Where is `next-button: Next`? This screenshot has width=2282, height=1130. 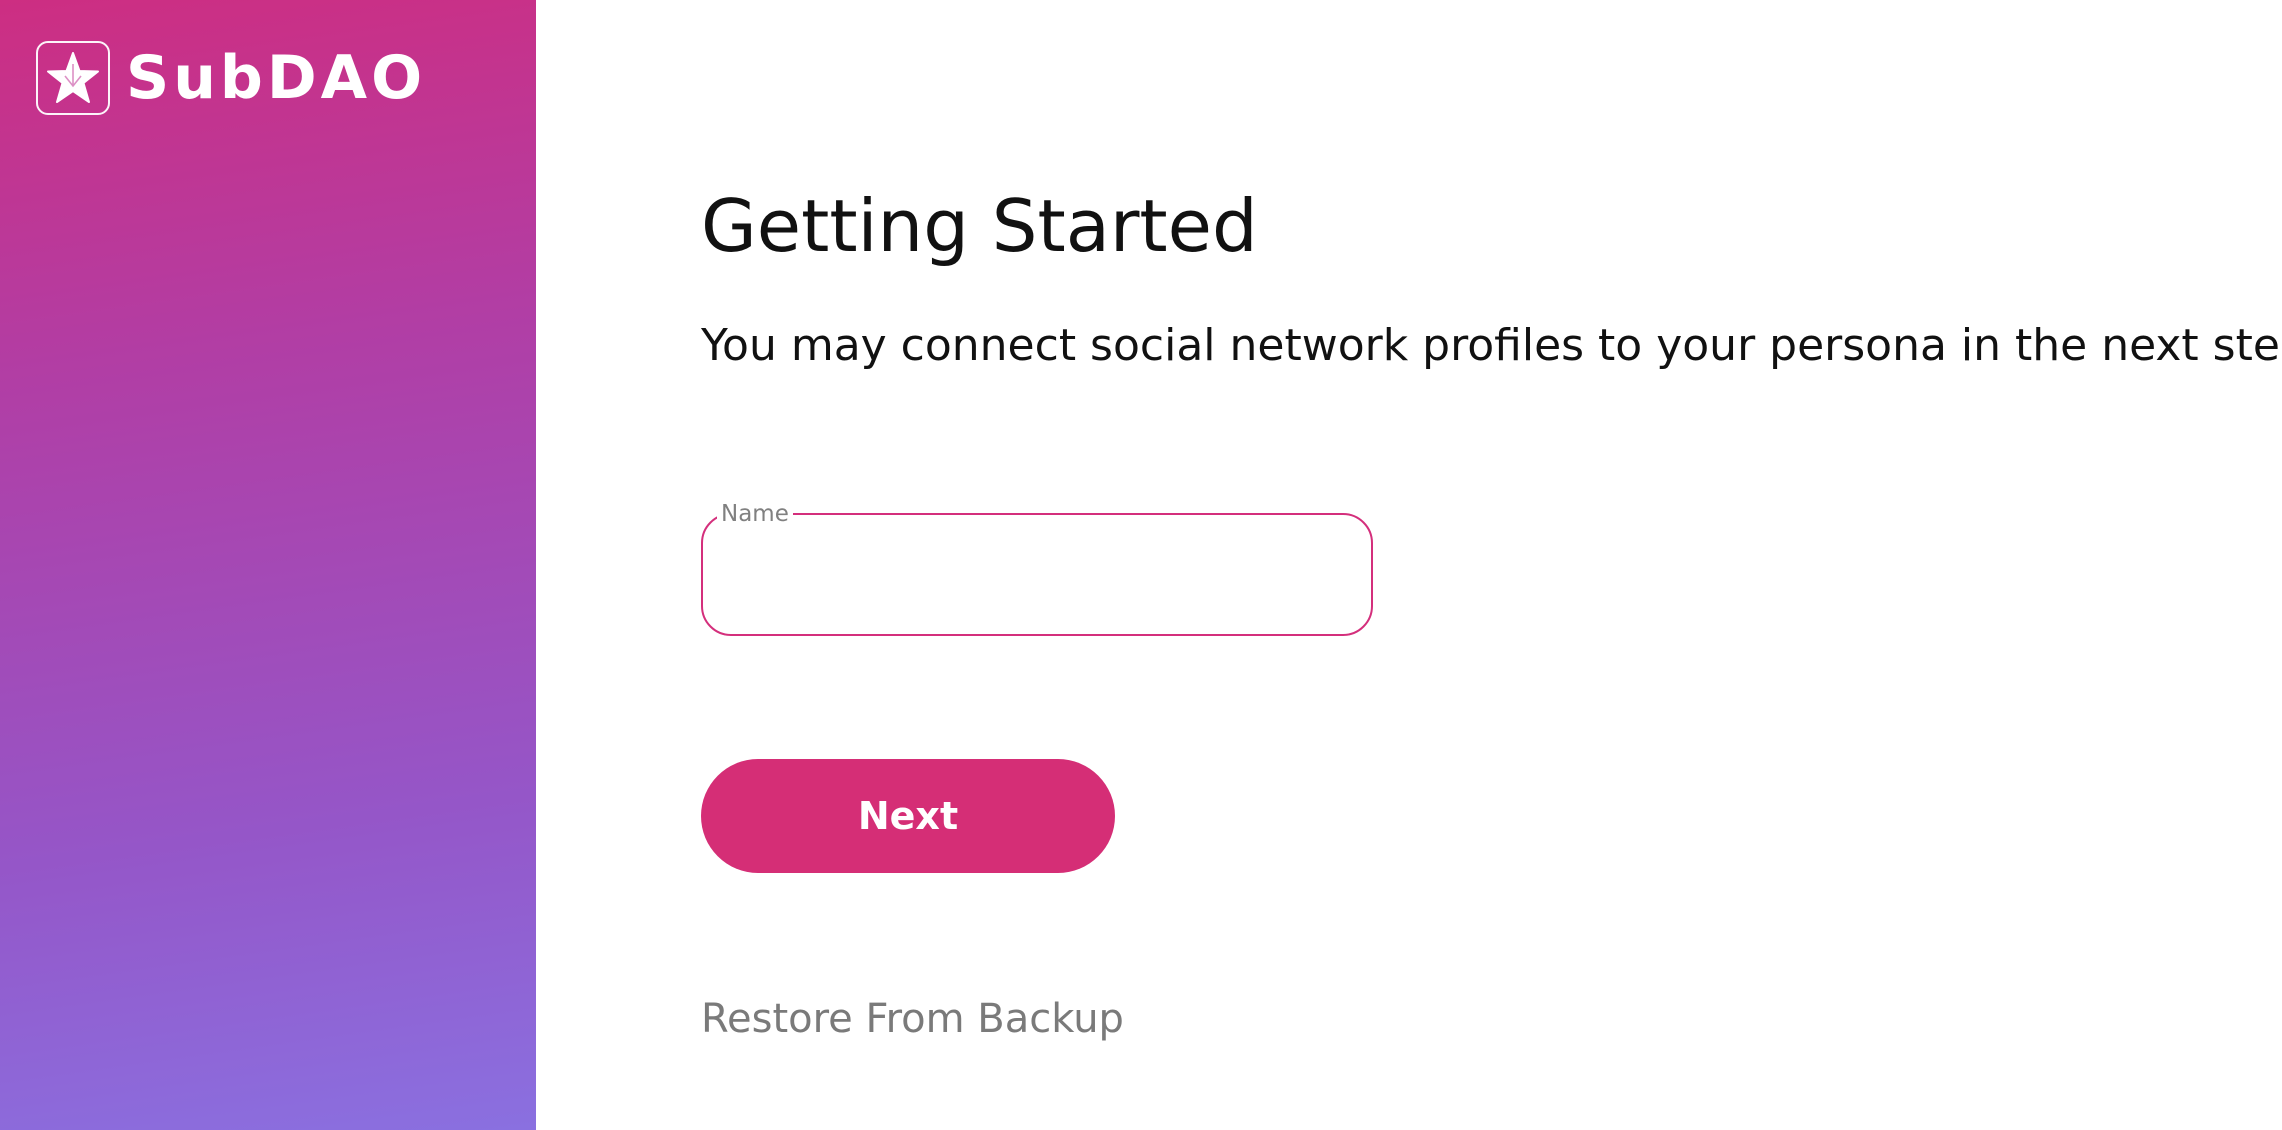
next-button: Next is located at coordinates (908, 816).